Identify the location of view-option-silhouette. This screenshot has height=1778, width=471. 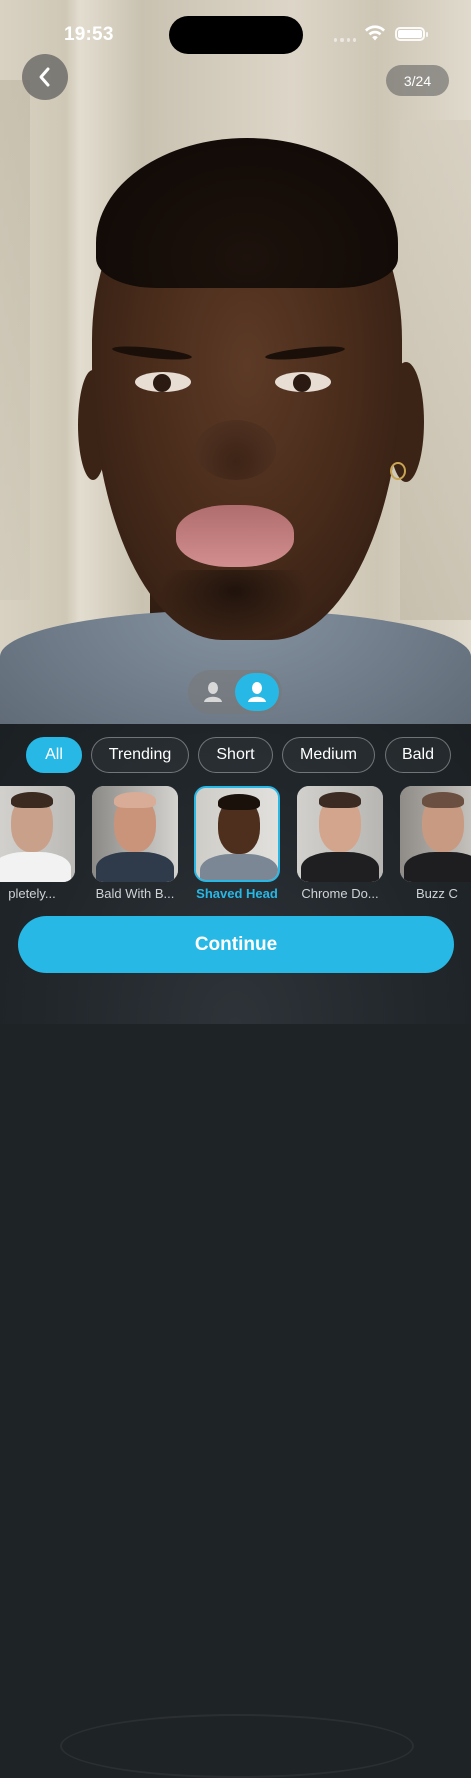
(213, 692).